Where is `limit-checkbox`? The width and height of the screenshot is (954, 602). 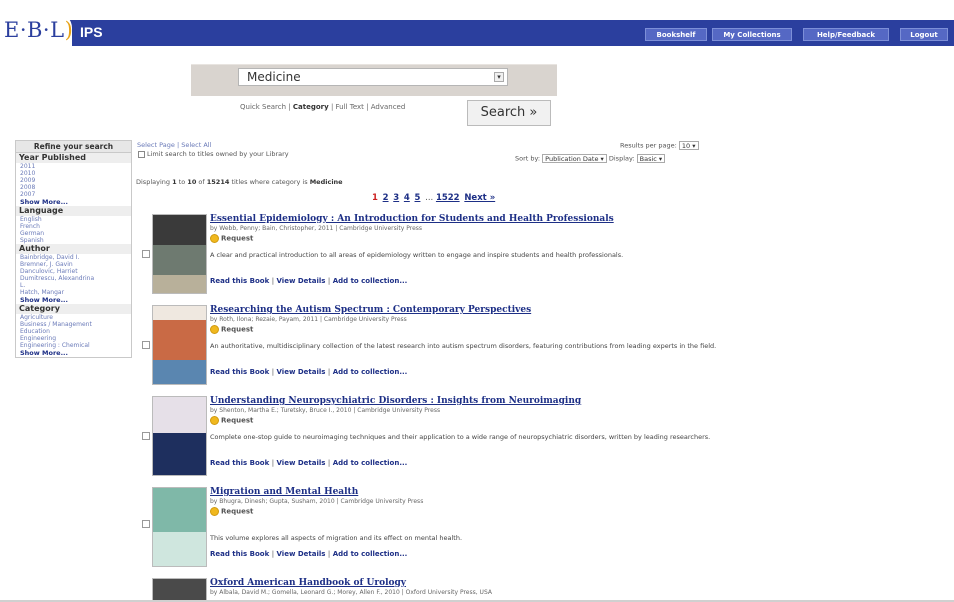
limit-checkbox is located at coordinates (141, 154).